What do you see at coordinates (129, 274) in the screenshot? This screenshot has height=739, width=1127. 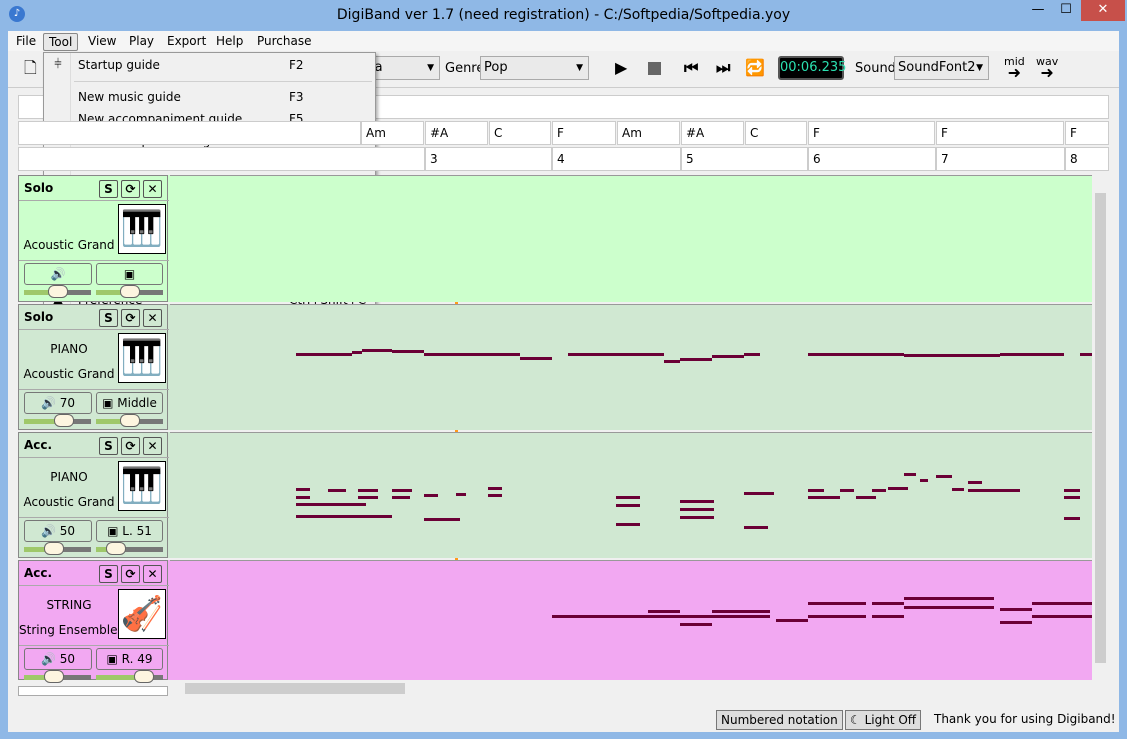 I see `pan-button: ▣` at bounding box center [129, 274].